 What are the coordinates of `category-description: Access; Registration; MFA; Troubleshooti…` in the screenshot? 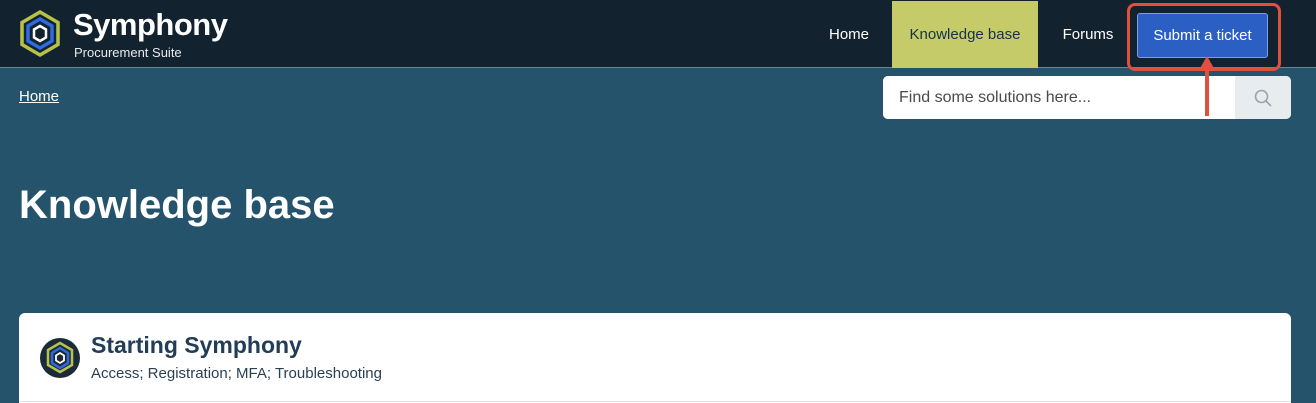 It's located at (236, 373).